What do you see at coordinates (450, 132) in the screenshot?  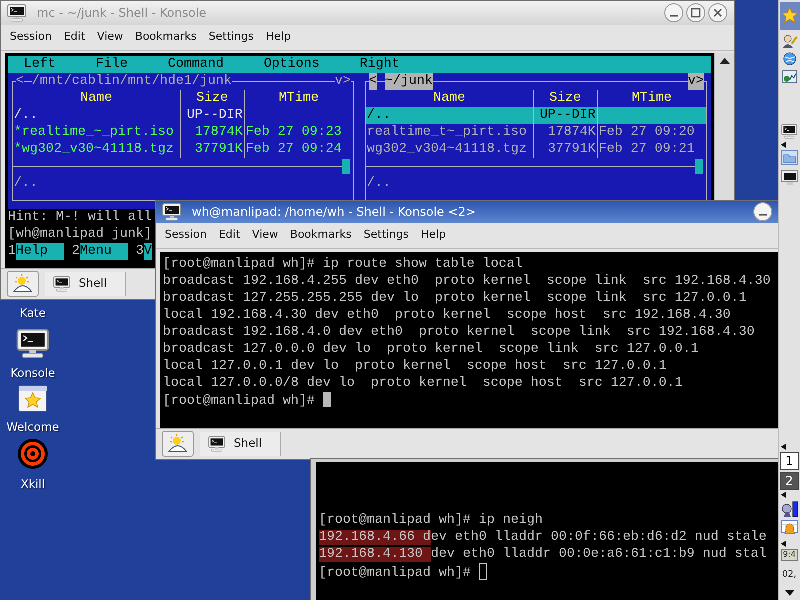 I see `file-name: realtime_t~_pirt.iso` at bounding box center [450, 132].